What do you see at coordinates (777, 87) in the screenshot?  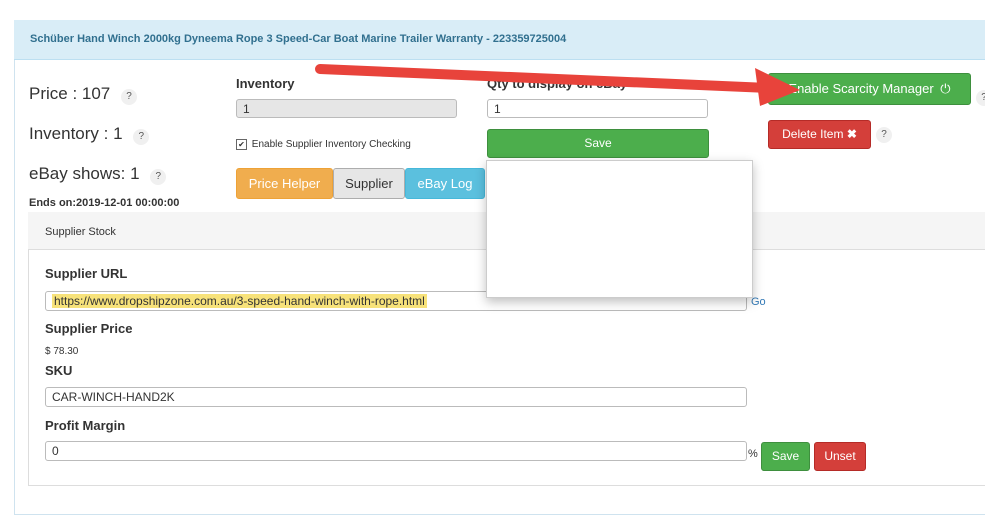 I see `arrow-head` at bounding box center [777, 87].